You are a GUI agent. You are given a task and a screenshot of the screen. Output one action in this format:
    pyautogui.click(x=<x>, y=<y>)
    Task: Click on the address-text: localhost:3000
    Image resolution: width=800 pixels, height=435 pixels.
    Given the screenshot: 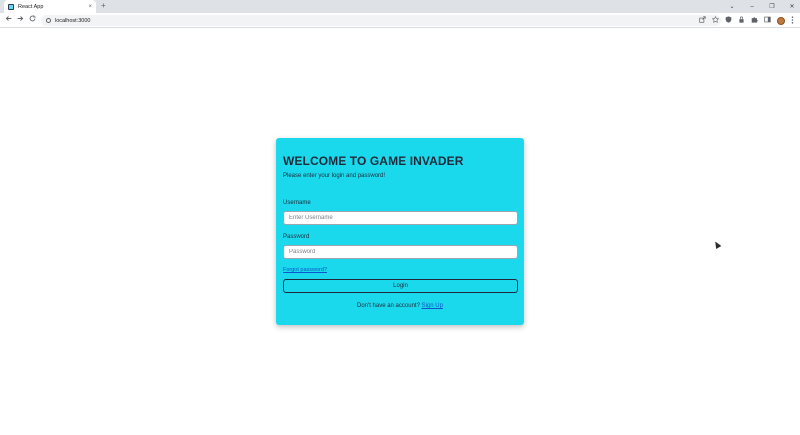 What is the action you would take?
    pyautogui.click(x=73, y=20)
    